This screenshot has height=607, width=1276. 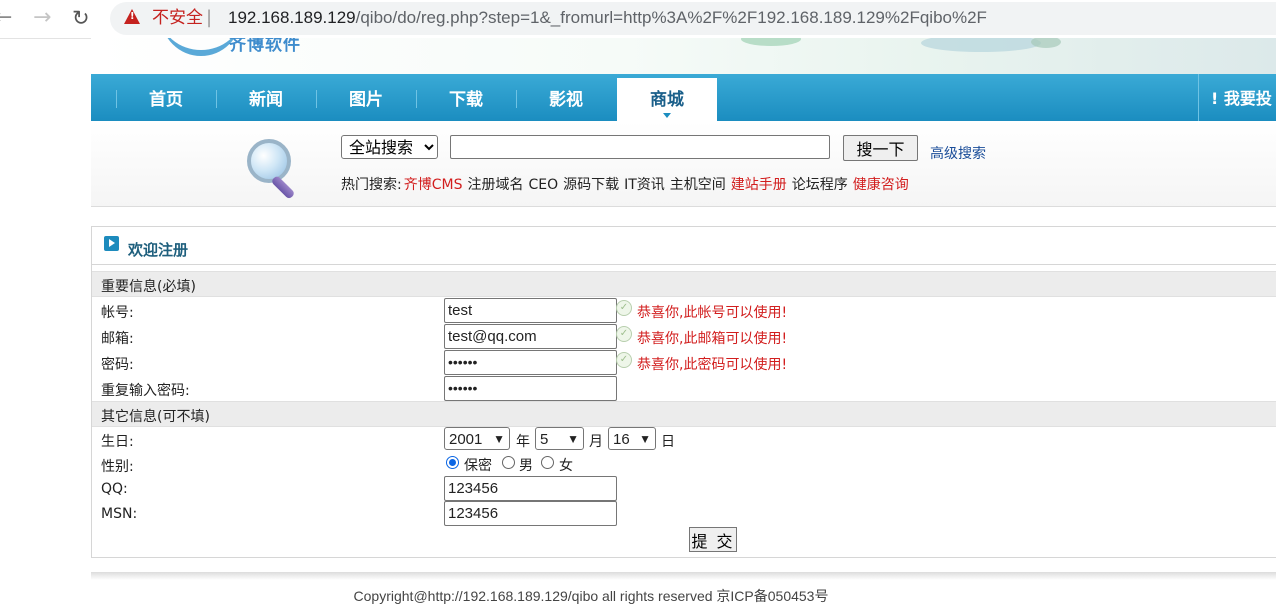 I want to click on repeat-password-field: ••••••, so click(x=530, y=388).